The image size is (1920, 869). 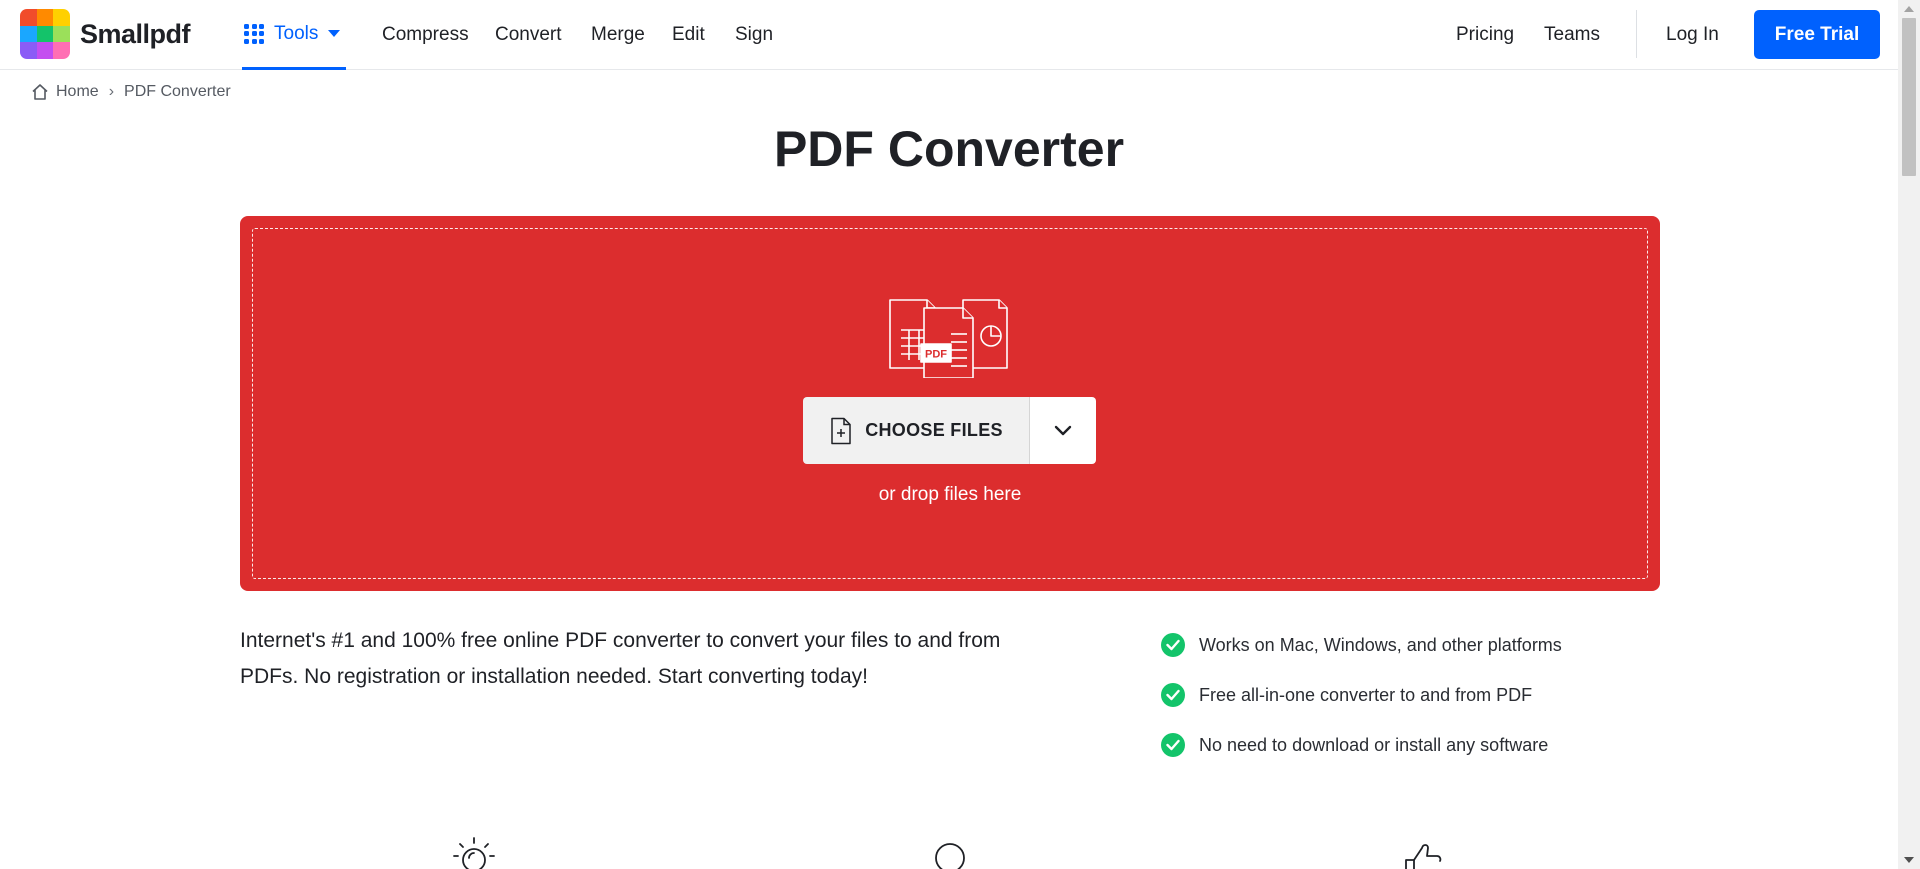 I want to click on nav-pricing-link: Pricing, so click(x=1485, y=35).